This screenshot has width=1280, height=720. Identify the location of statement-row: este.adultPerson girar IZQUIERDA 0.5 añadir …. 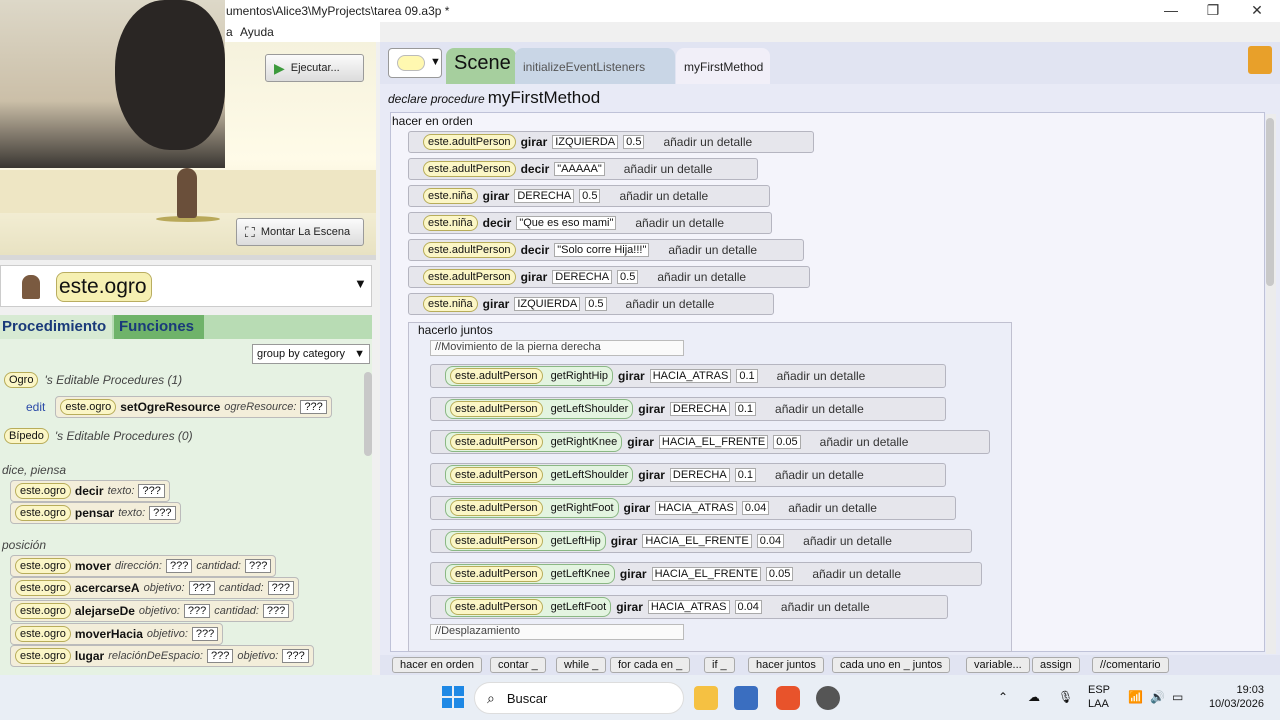
(611, 142).